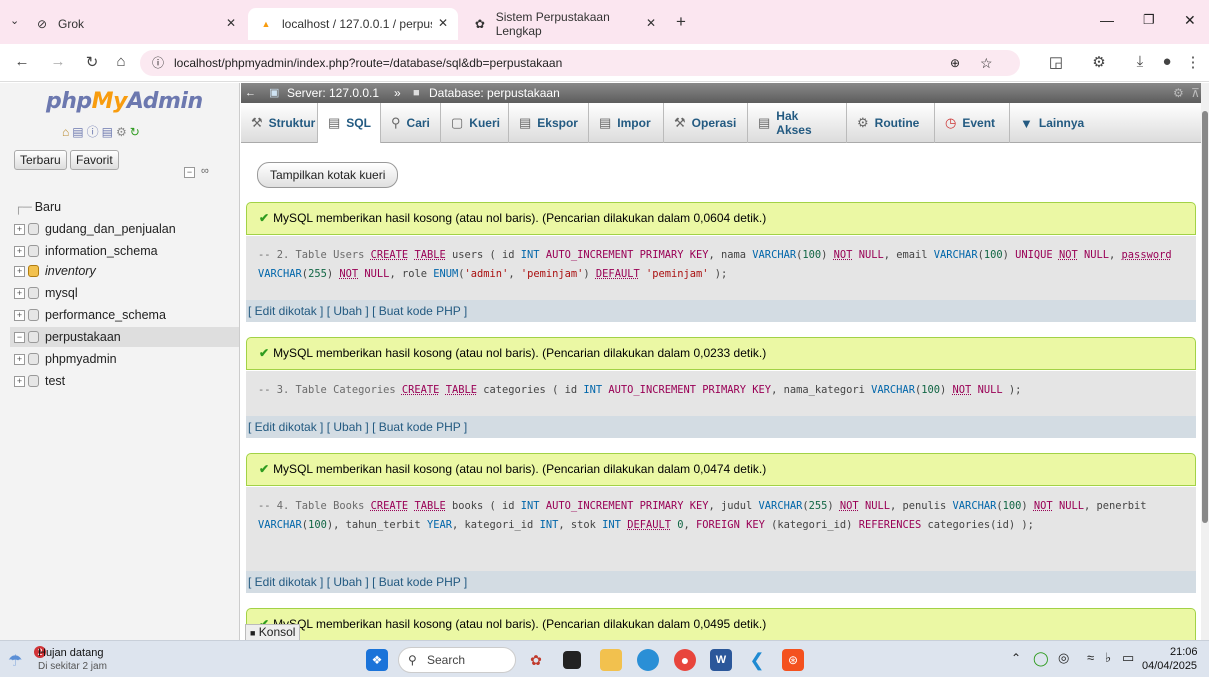  What do you see at coordinates (109, 132) in the screenshot?
I see `docs-icon: ▤` at bounding box center [109, 132].